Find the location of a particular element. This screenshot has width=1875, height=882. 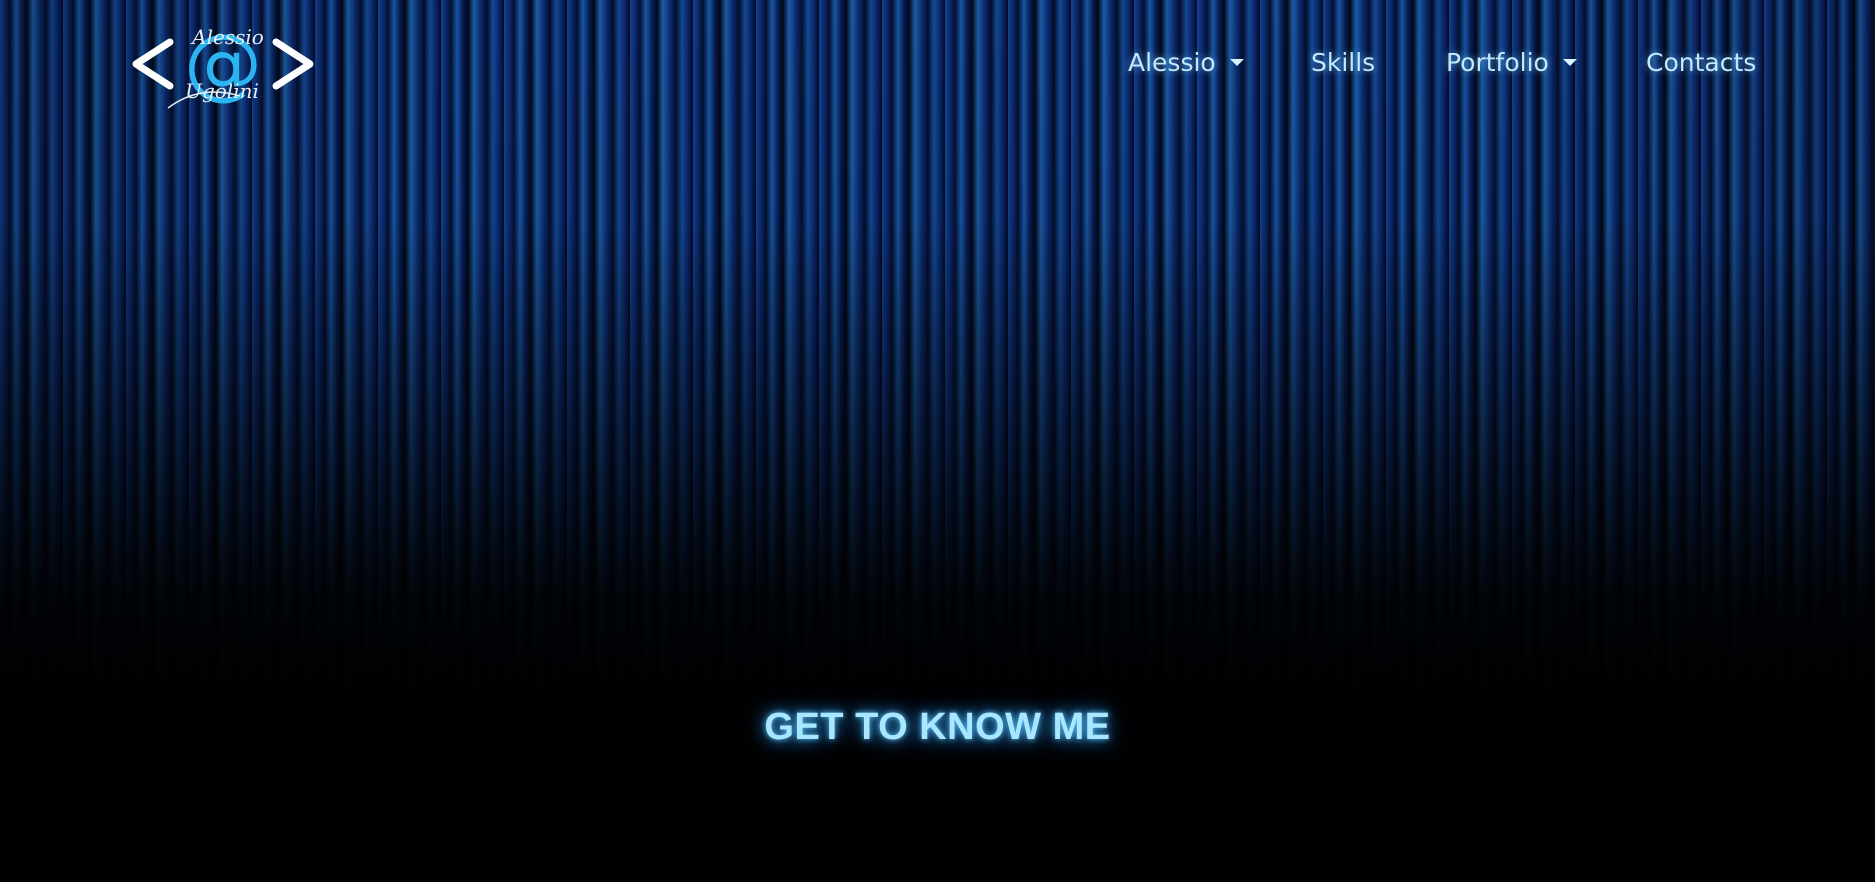

site-logo: @ Alessio Ugolini is located at coordinates (223, 64).